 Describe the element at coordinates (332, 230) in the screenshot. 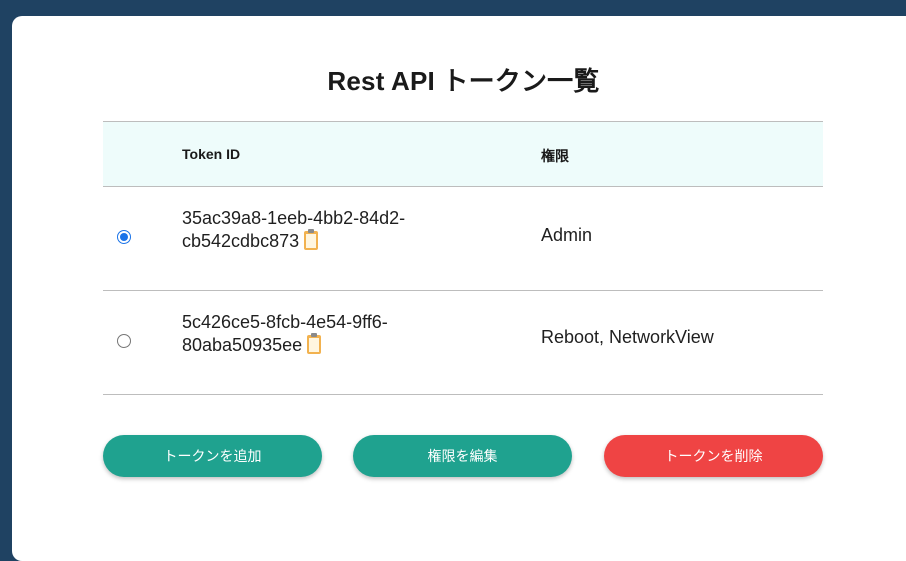

I see `token-id-cell: 35ac39a8-1eeb-4bb2-84d2- cb542cdbc873` at that location.